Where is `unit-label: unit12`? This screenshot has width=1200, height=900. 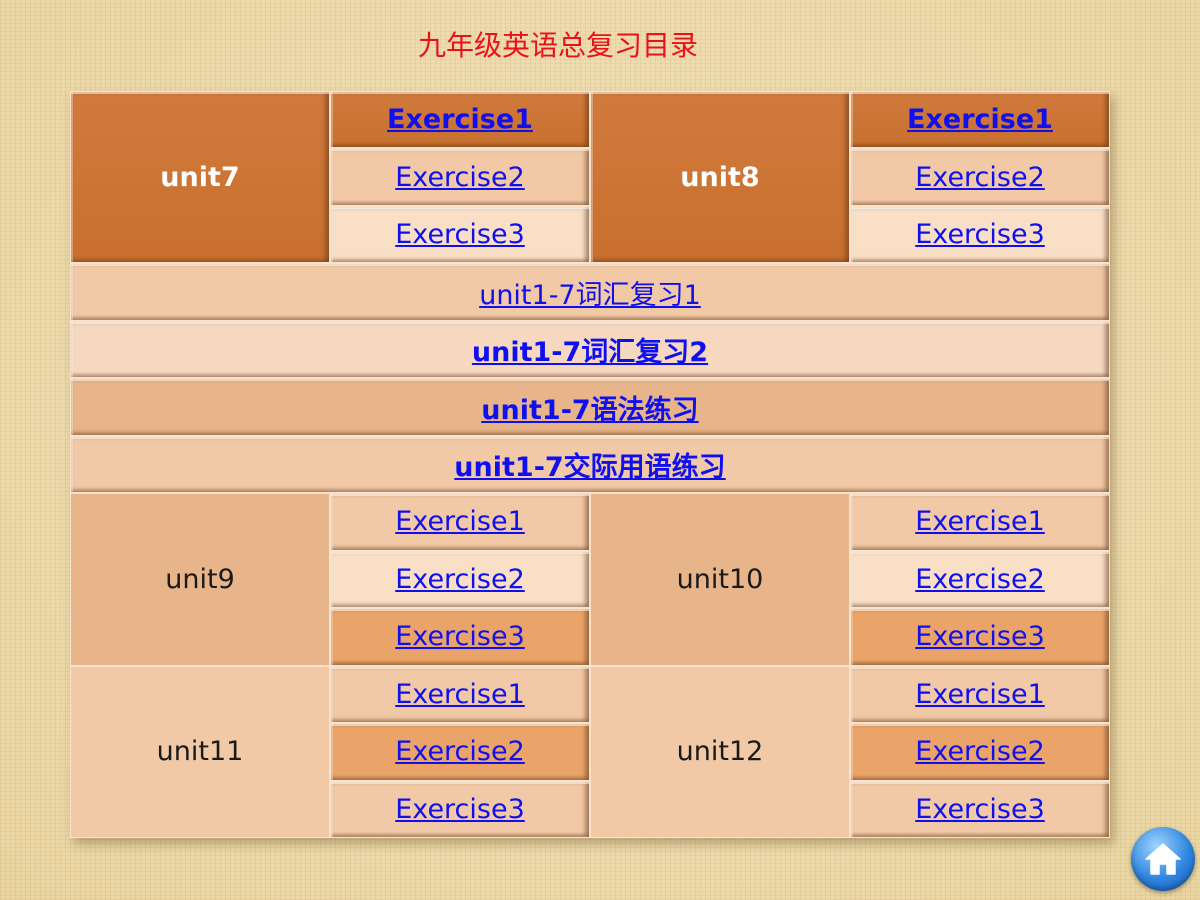 unit-label: unit12 is located at coordinates (720, 751).